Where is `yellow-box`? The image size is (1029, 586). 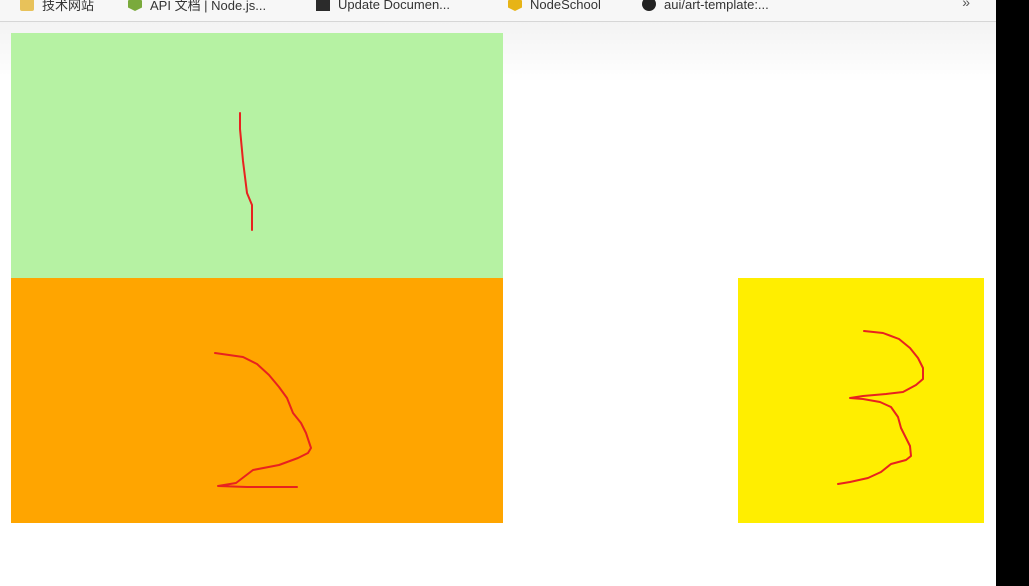 yellow-box is located at coordinates (861, 400).